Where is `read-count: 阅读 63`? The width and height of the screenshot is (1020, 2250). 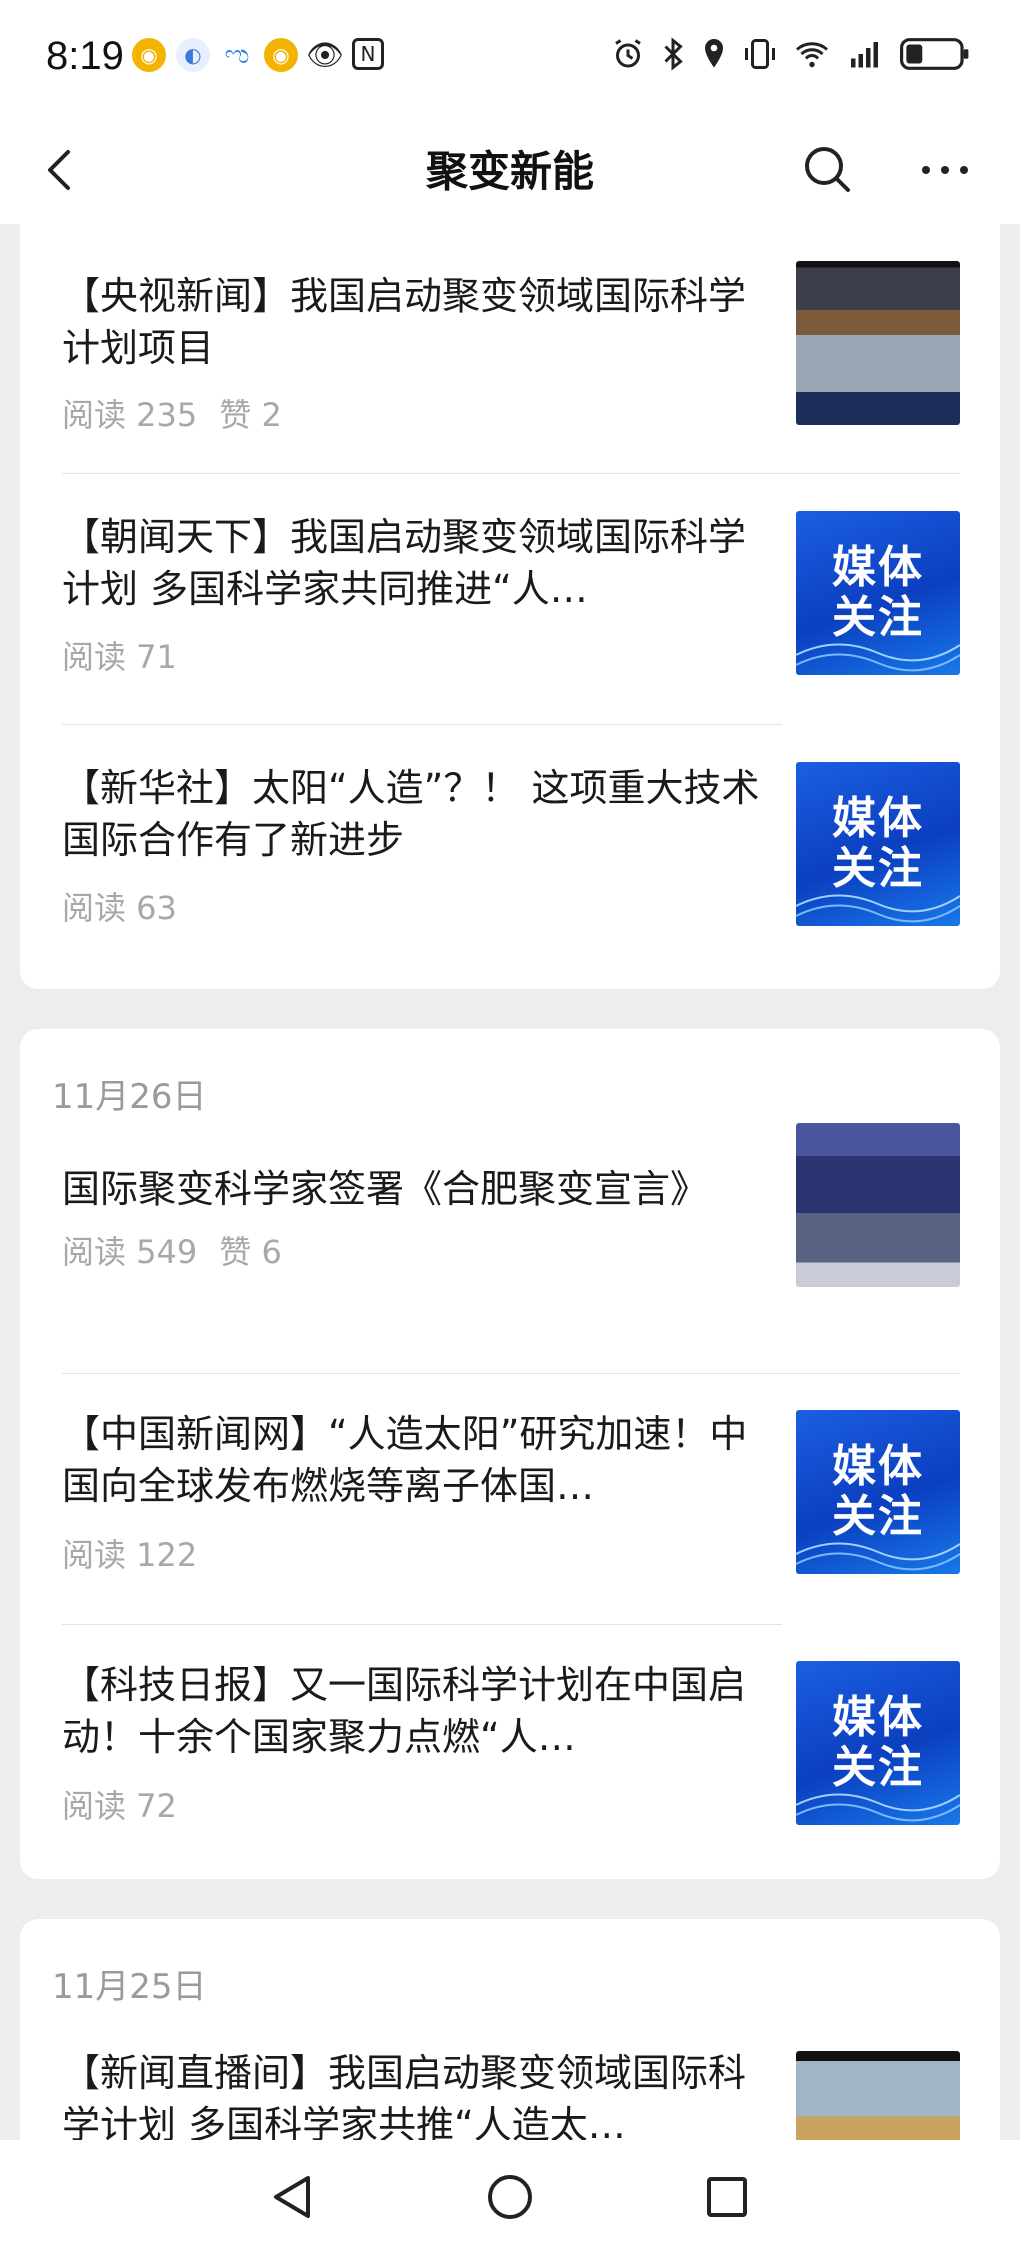
read-count: 阅读 63 is located at coordinates (119, 908).